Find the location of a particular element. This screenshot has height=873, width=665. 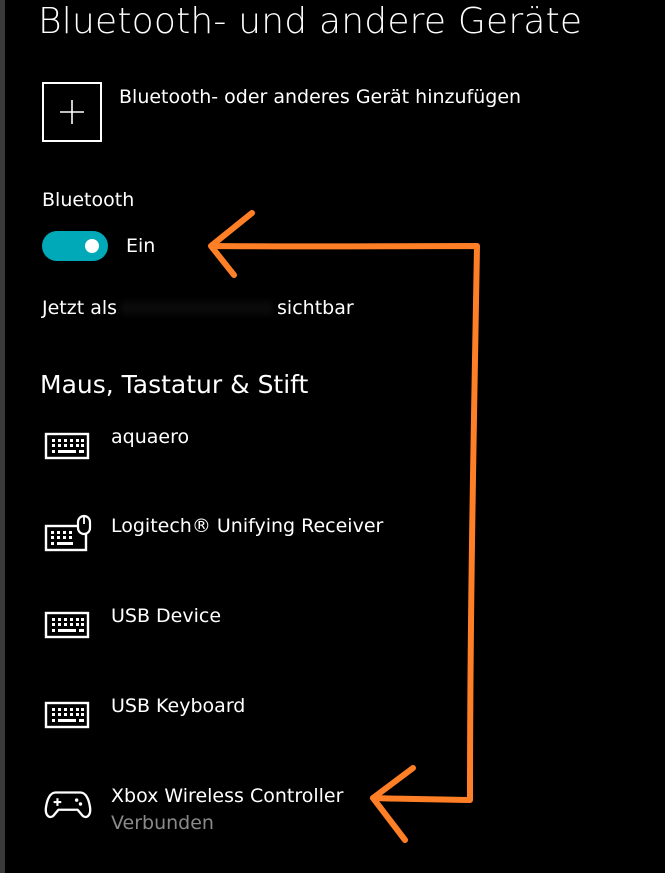

page-title: Bluetooth- und andere Geräte is located at coordinates (310, 21).